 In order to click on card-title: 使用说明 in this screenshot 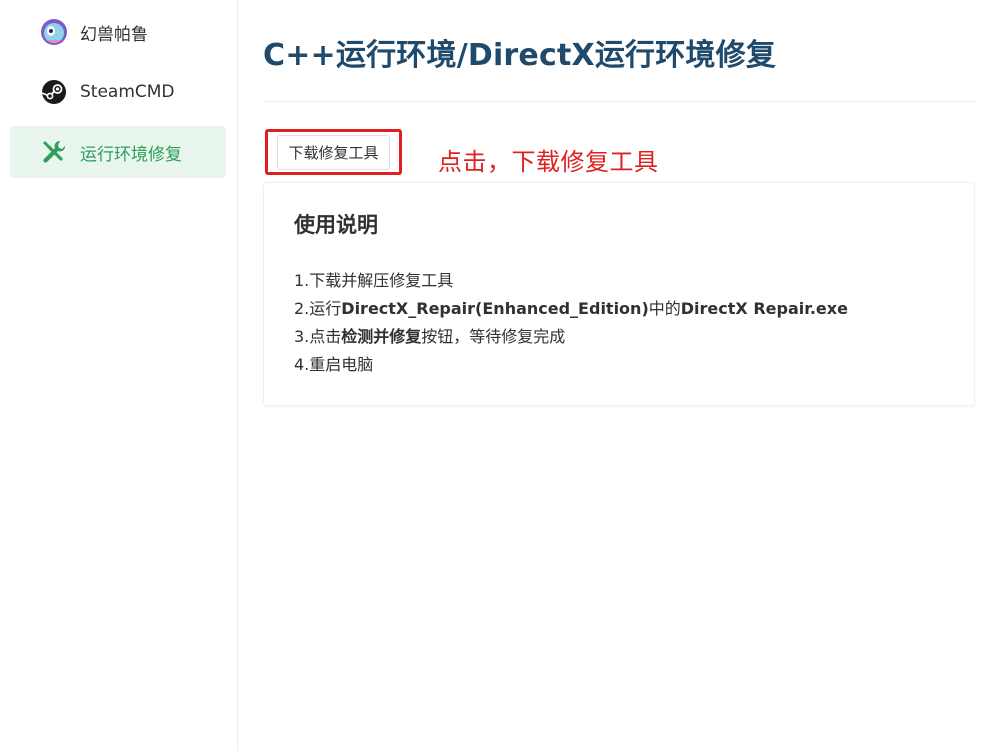, I will do `click(336, 225)`.